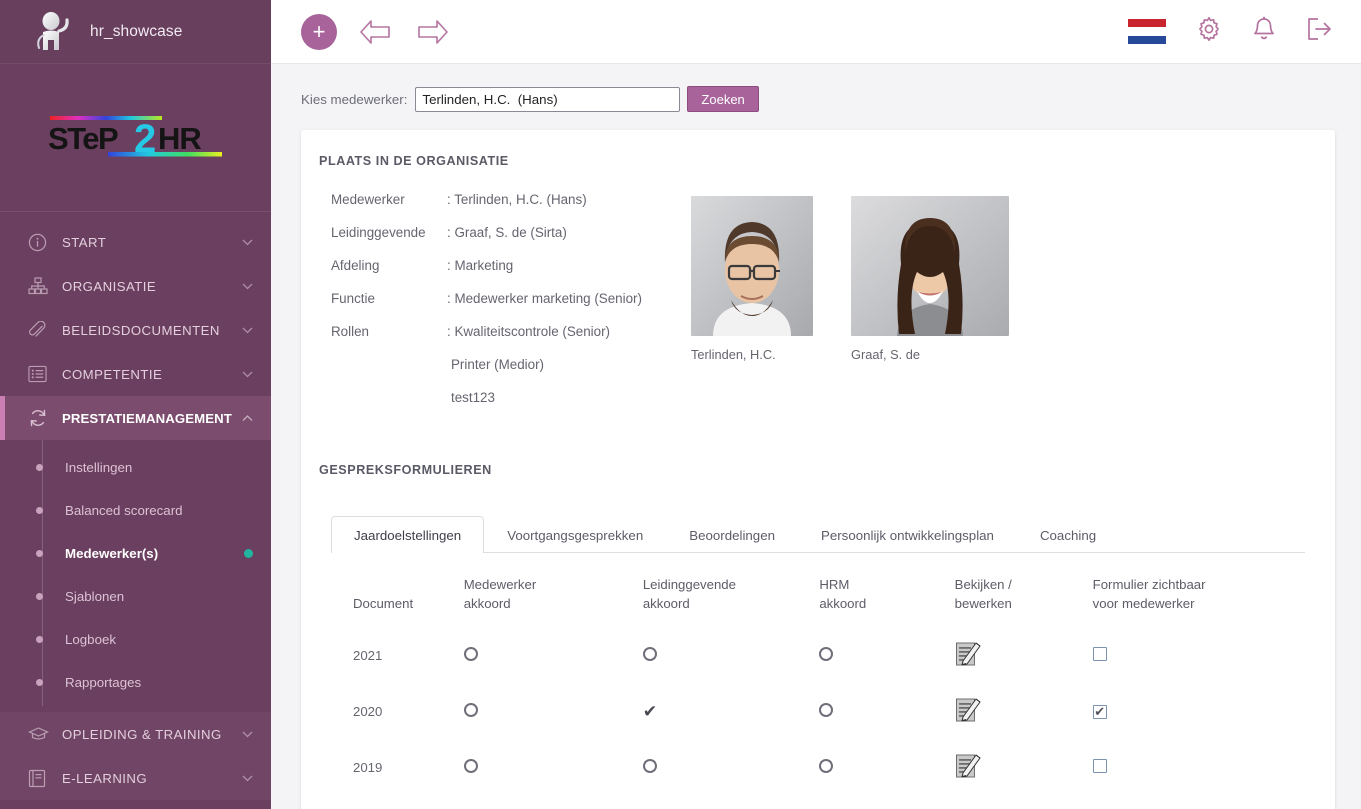 This screenshot has height=809, width=1361. I want to click on photo-caption: Terlinden, H.C., so click(733, 354).